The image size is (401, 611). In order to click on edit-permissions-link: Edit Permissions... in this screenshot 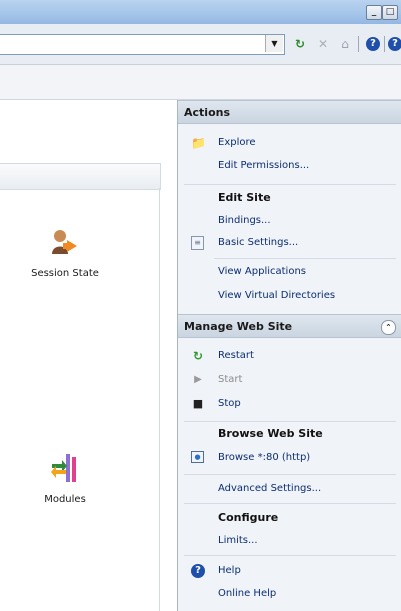, I will do `click(263, 165)`.